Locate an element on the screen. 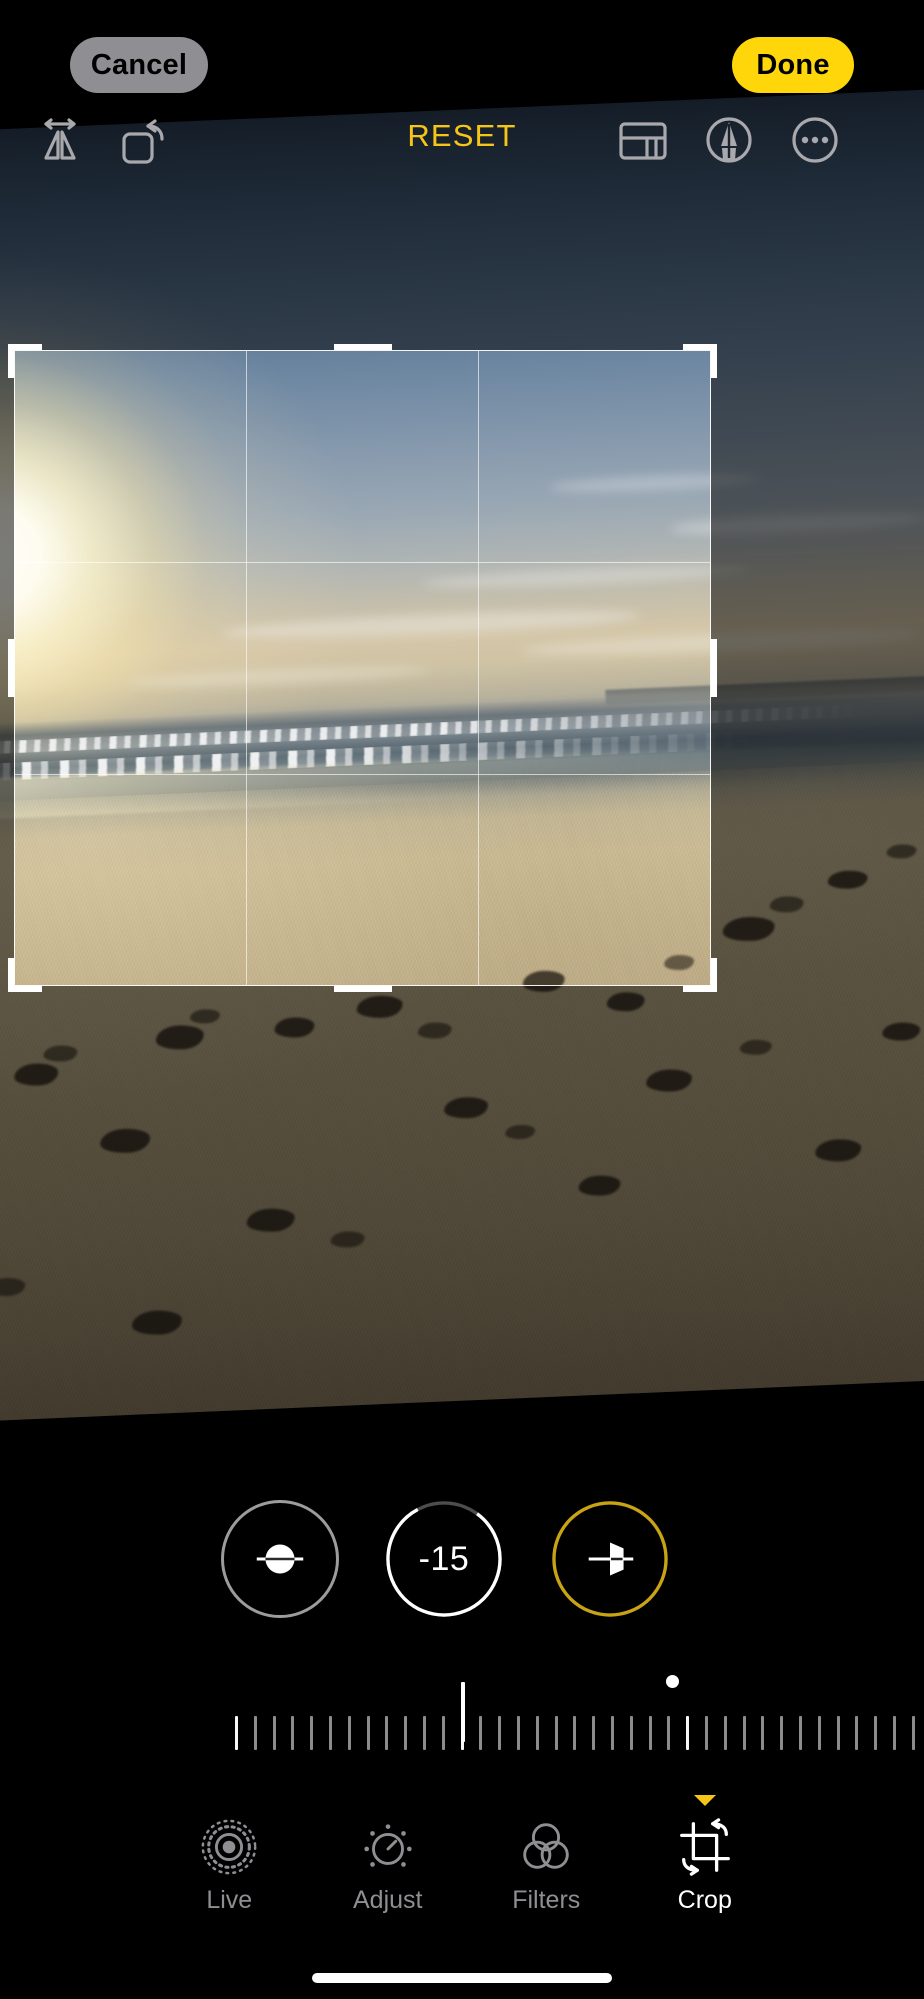 The height and width of the screenshot is (1999, 924). live-photo-icon is located at coordinates (229, 1847).